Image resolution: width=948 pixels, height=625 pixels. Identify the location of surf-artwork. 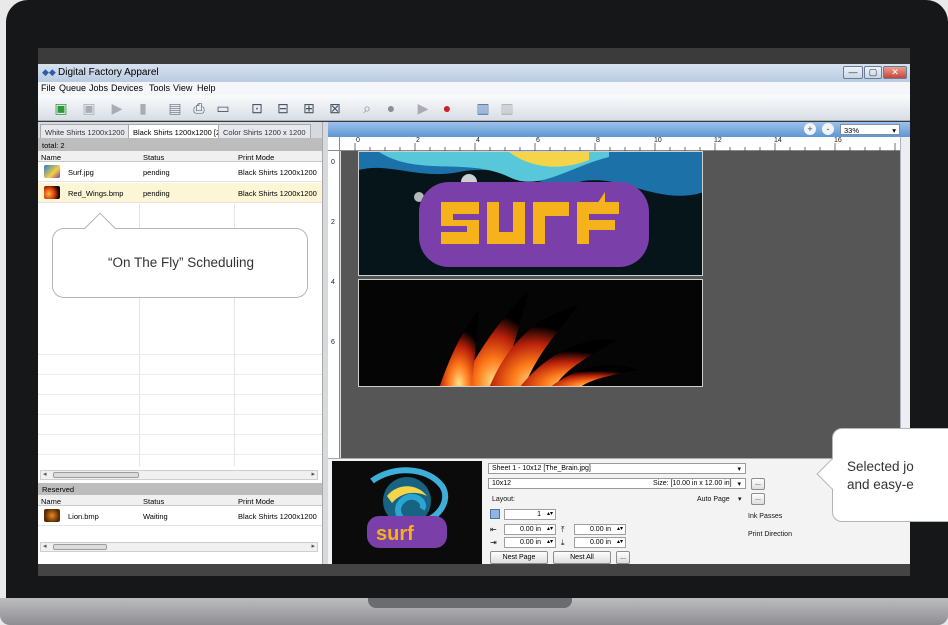
(530, 213).